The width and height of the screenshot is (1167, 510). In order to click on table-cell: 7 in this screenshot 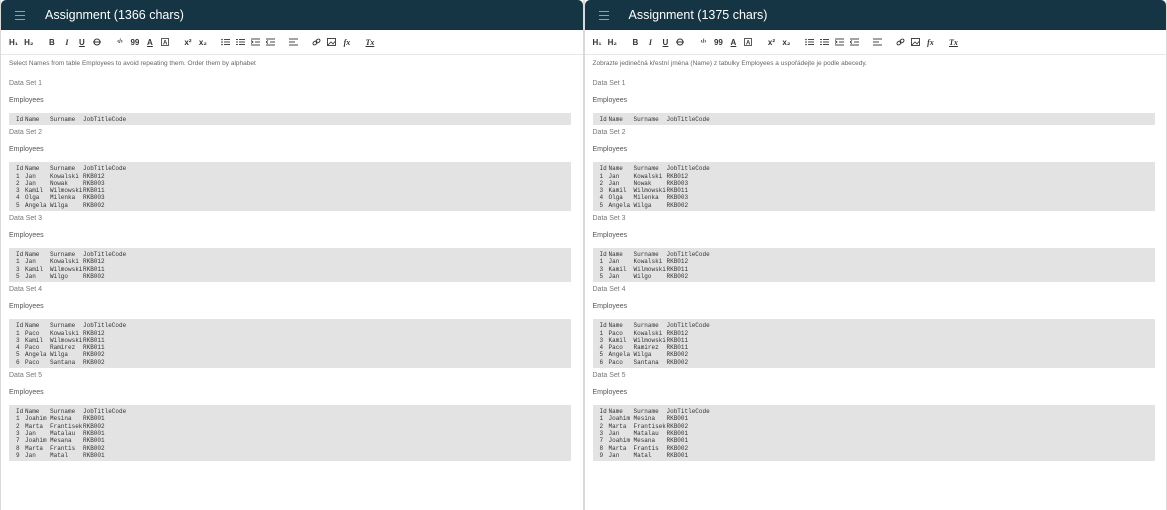, I will do `click(18, 441)`.